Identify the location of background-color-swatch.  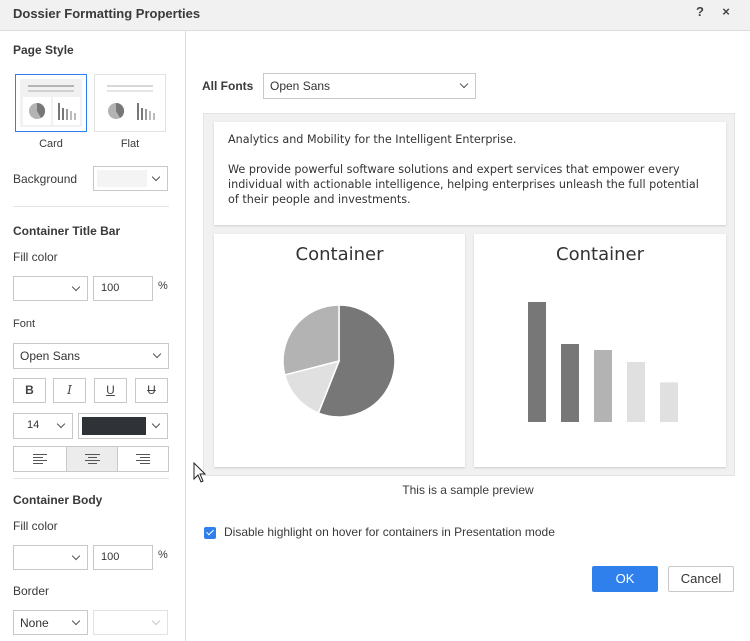
(122, 178).